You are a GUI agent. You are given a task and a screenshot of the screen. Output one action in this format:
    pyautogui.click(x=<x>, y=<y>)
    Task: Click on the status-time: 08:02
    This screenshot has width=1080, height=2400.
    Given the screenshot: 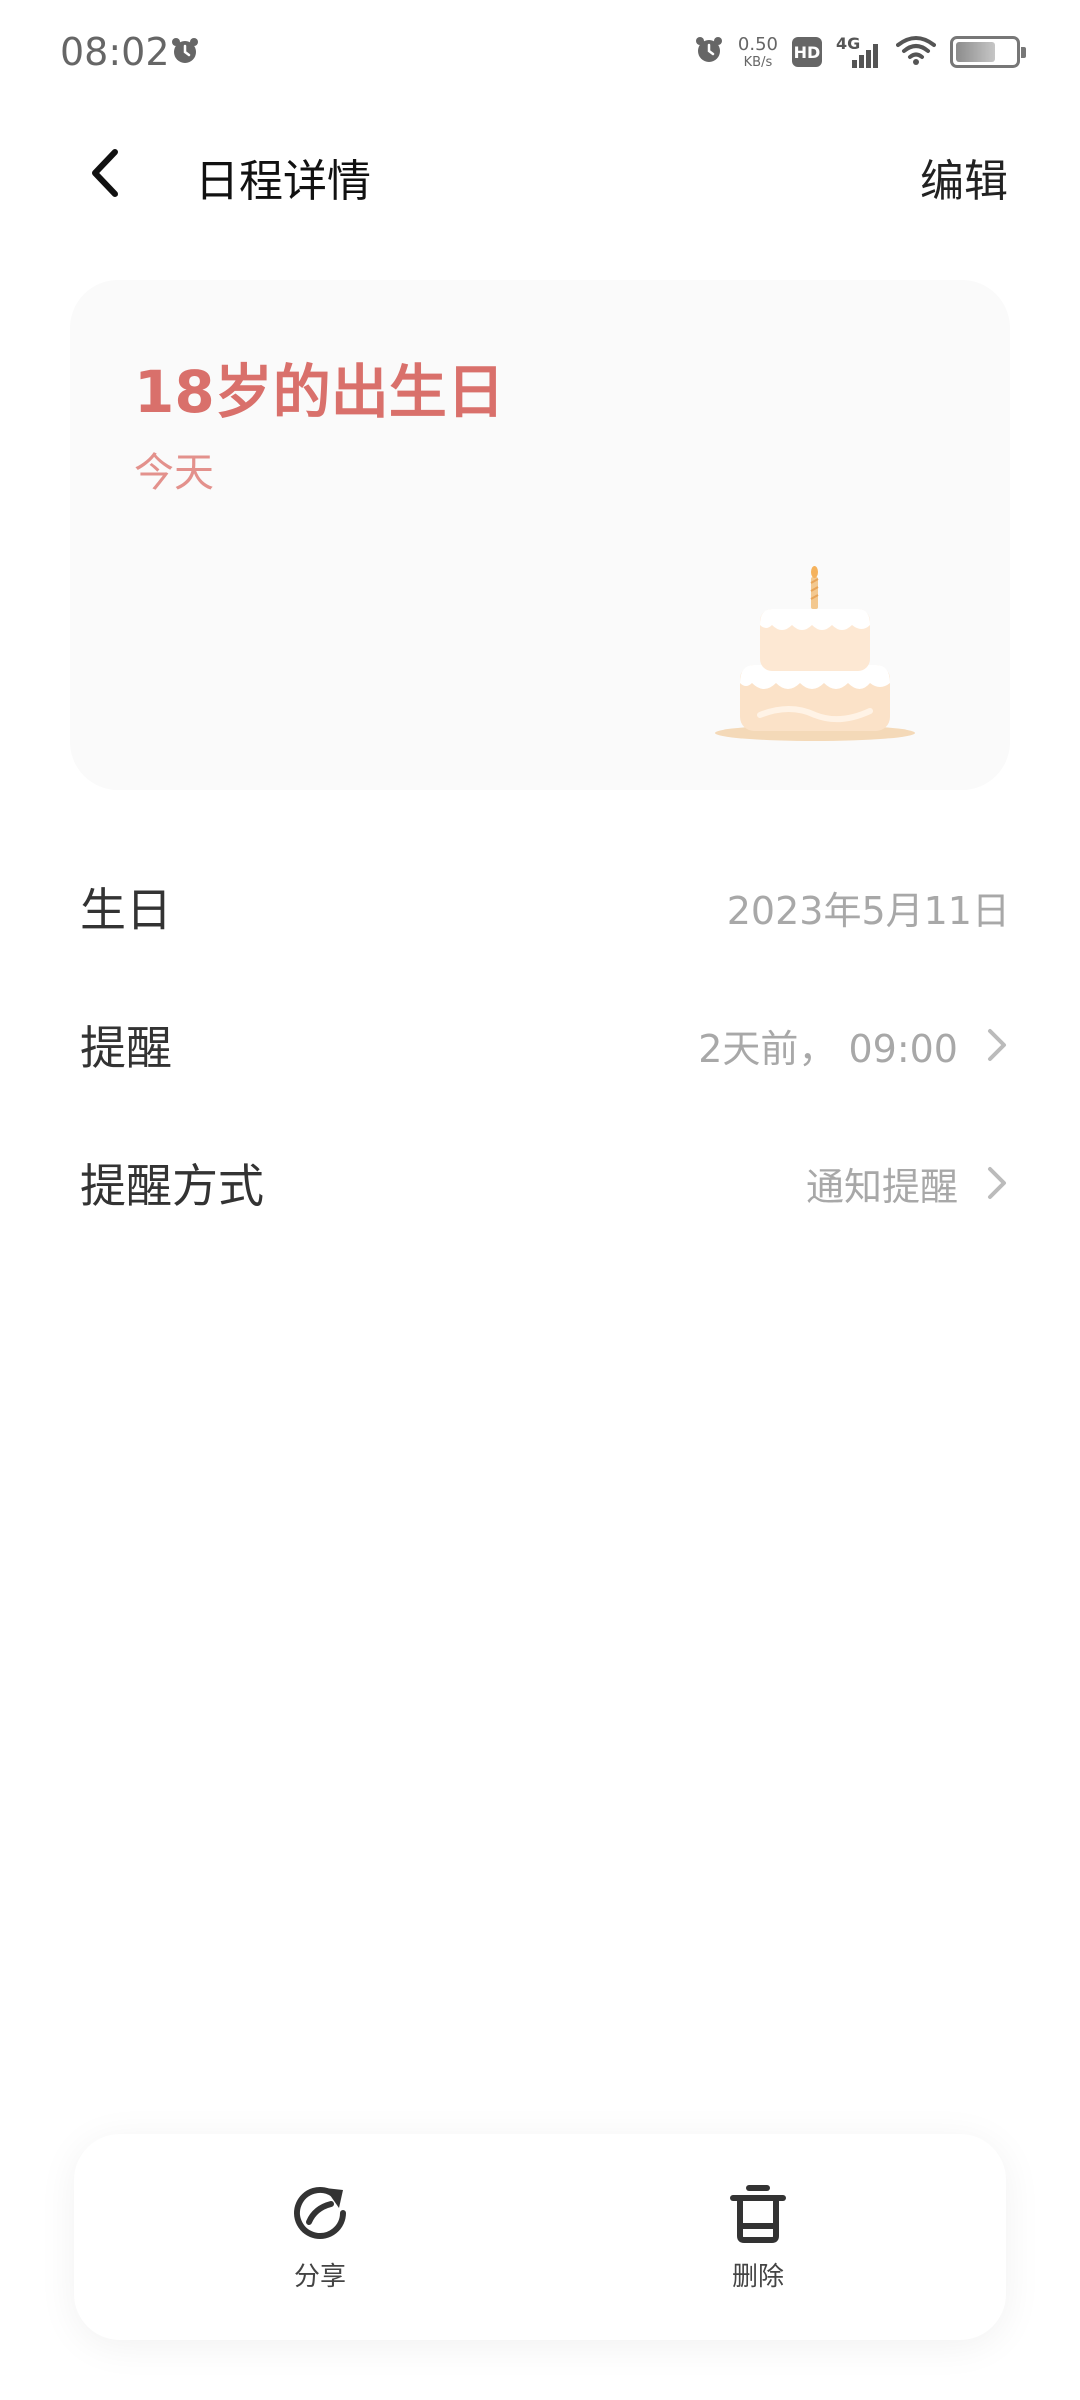 What is the action you would take?
    pyautogui.click(x=115, y=52)
    